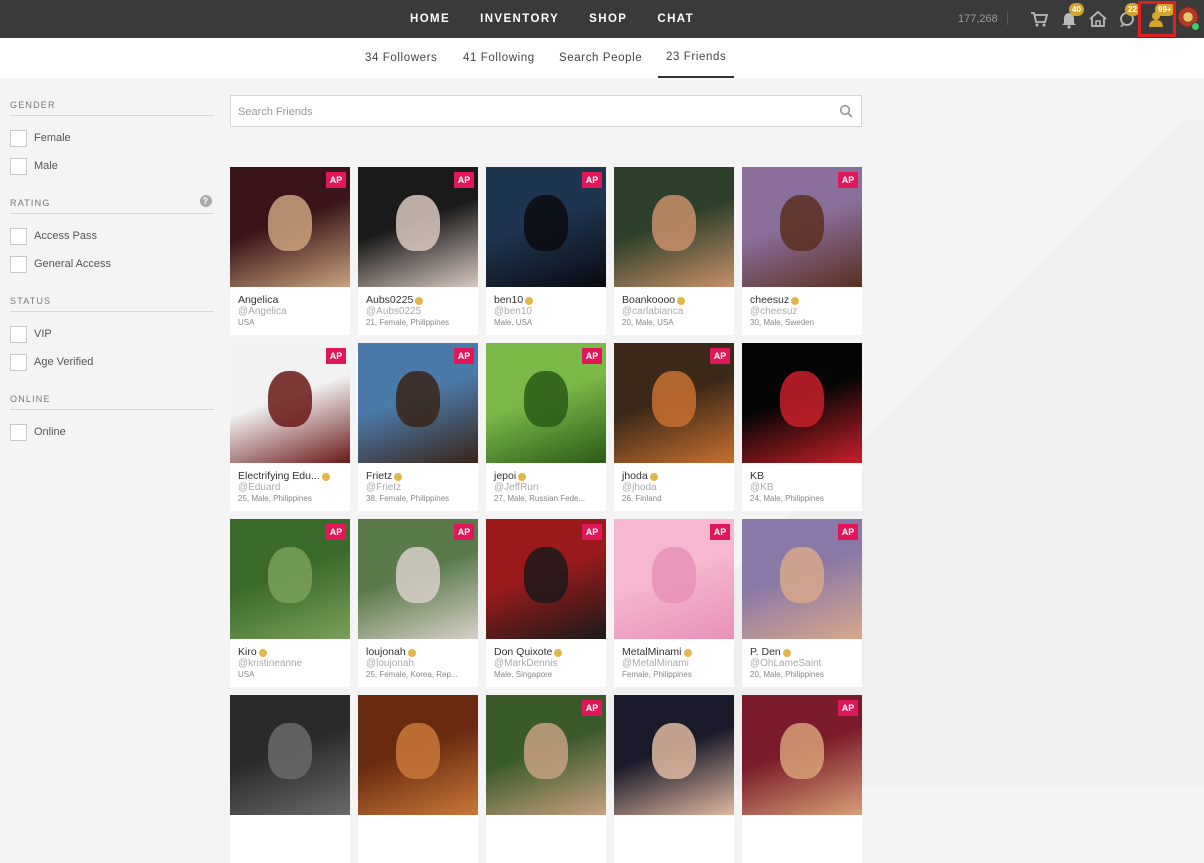  Describe the element at coordinates (50, 432) in the screenshot. I see `filter-label: Online` at that location.